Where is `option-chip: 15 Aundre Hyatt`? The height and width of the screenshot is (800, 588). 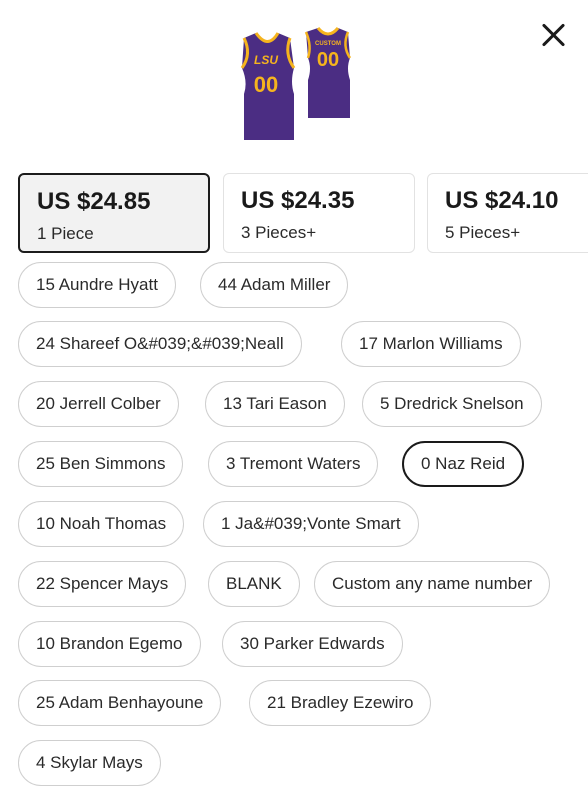 option-chip: 15 Aundre Hyatt is located at coordinates (97, 285).